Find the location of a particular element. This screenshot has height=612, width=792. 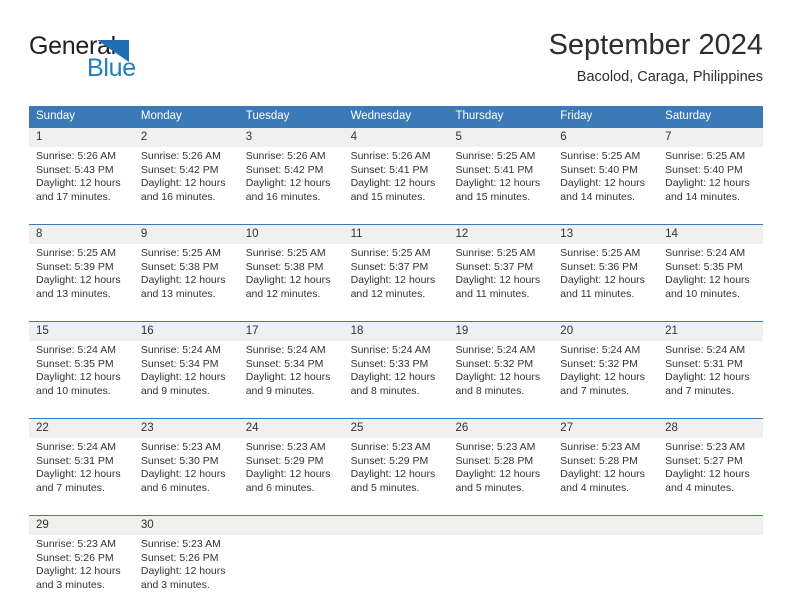

day-number: 22 is located at coordinates (81, 428).